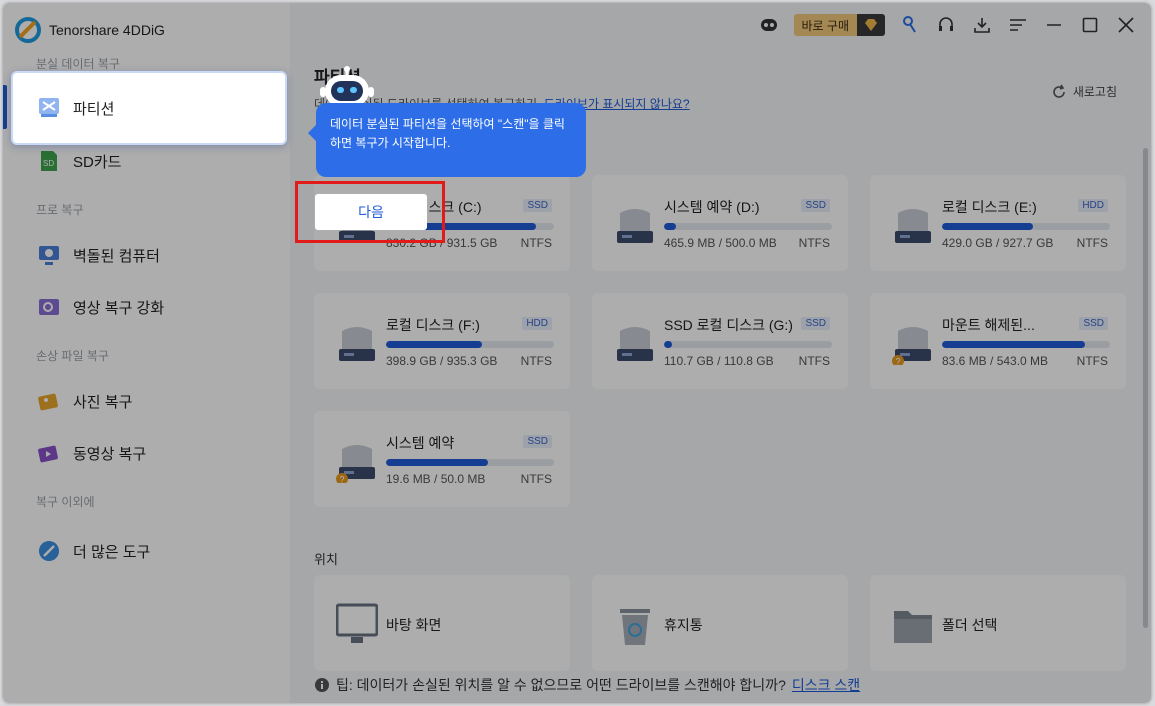 The height and width of the screenshot is (706, 1155). I want to click on drive-card: 시스템 예약 (D:) SSD 465.9 MB / 500.0 MB NTFS, so click(720, 223).